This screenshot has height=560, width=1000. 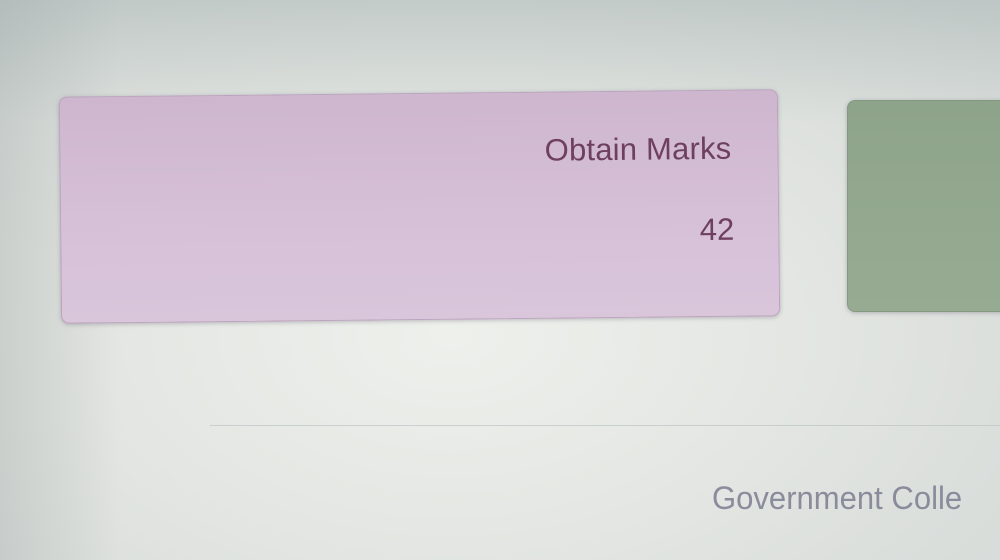 What do you see at coordinates (605, 425) in the screenshot?
I see `footer-divider` at bounding box center [605, 425].